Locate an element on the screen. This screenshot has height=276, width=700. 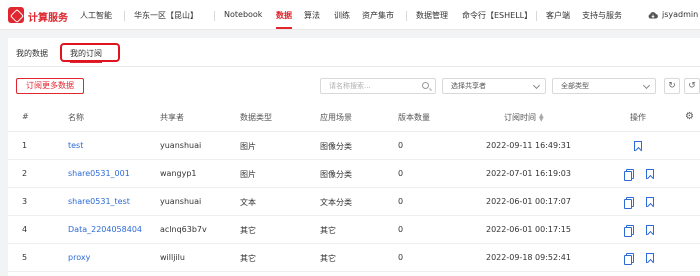
table-header: # 名称 共享者 数据类型 应用场景 版本数量 订阅时间 ▲ ▼ 操作 ⚙ is located at coordinates (354, 116).